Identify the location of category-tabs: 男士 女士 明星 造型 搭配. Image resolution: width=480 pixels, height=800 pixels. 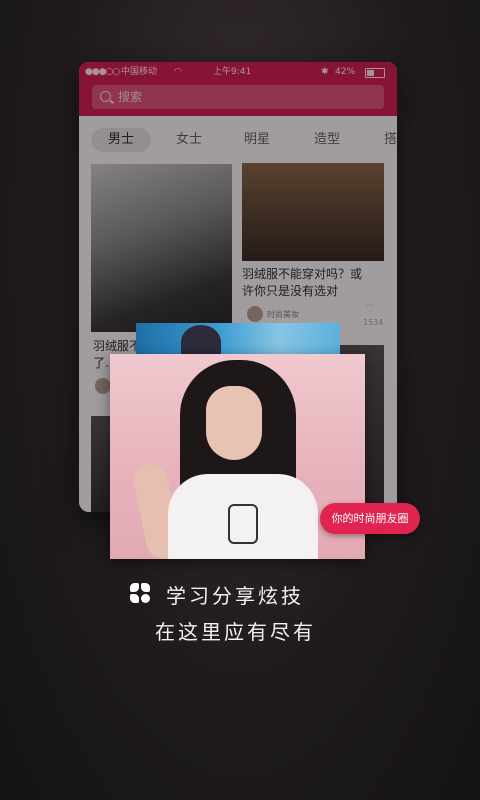
(238, 142).